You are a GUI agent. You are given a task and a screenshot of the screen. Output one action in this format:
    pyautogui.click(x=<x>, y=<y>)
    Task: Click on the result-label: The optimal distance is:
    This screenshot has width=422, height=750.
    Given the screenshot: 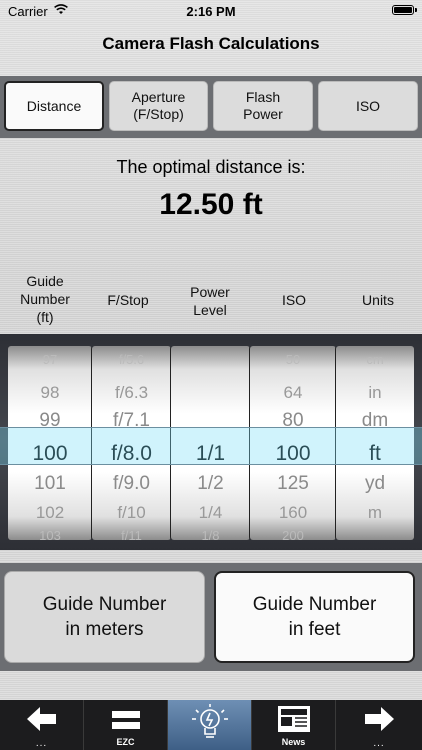 What is the action you would take?
    pyautogui.click(x=211, y=167)
    